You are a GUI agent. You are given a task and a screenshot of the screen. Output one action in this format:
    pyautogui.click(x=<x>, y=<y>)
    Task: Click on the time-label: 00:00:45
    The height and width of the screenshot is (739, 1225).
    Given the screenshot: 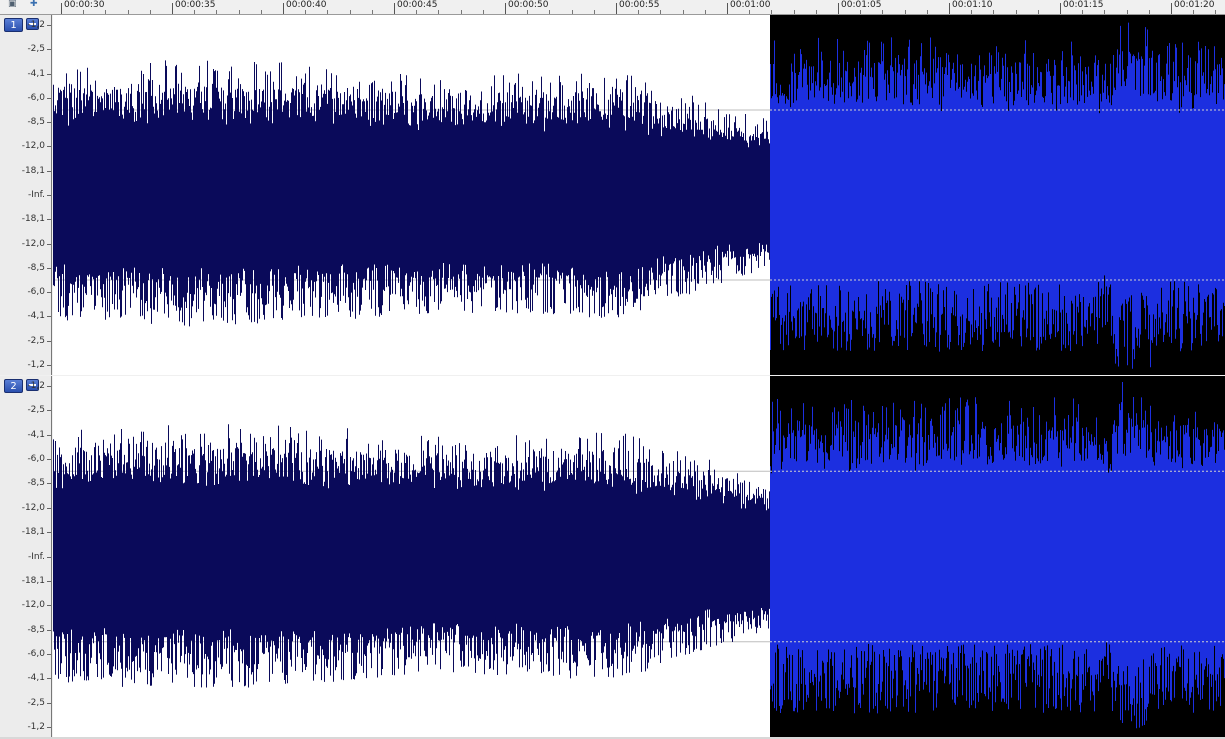 What is the action you would take?
    pyautogui.click(x=417, y=5)
    